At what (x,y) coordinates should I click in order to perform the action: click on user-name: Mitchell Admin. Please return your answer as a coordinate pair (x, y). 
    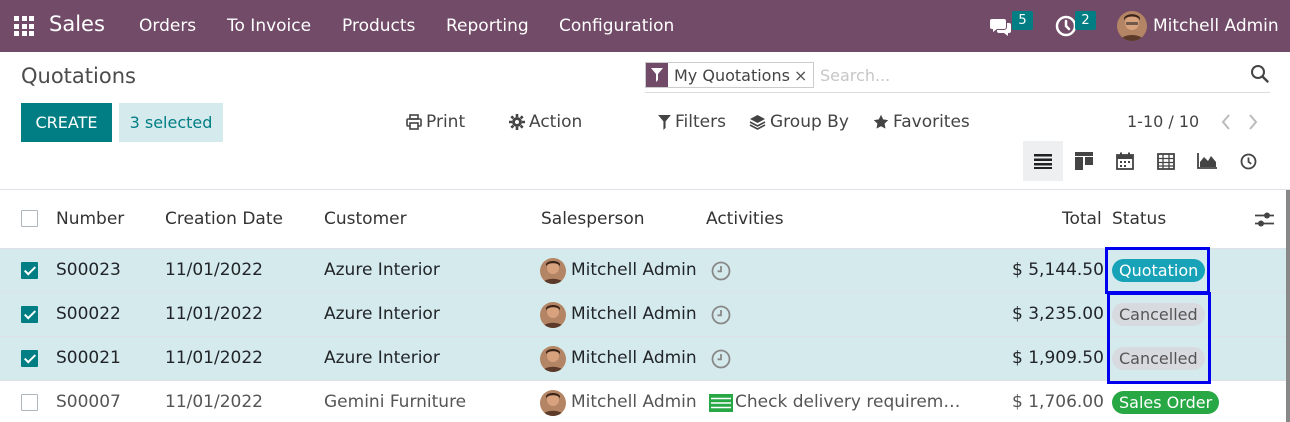
    Looking at the image, I should click on (1216, 26).